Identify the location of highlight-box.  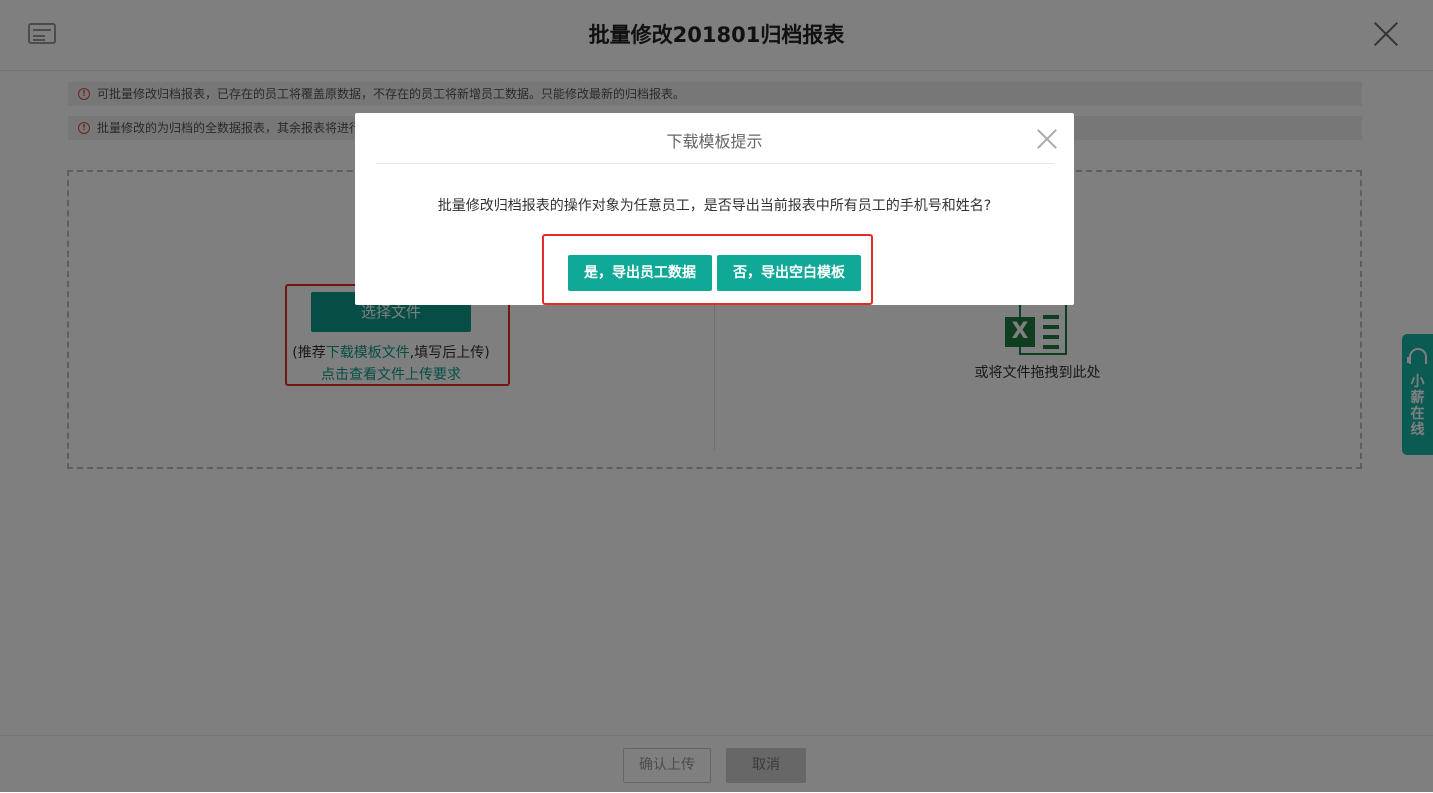
(707, 269).